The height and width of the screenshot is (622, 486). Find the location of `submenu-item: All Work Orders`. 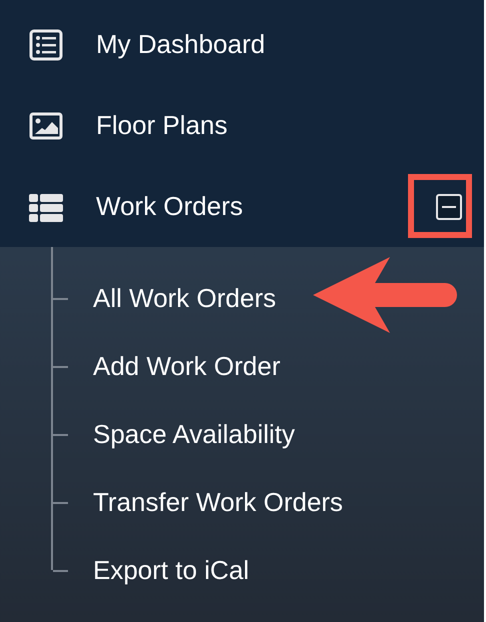

submenu-item: All Work Orders is located at coordinates (184, 298).